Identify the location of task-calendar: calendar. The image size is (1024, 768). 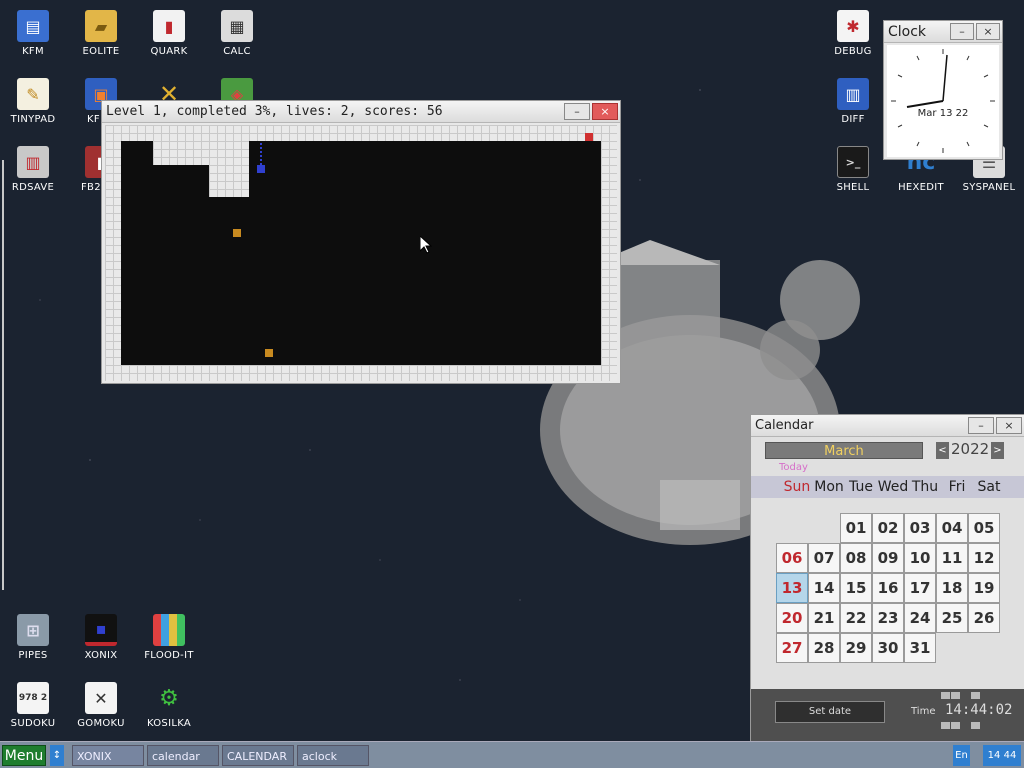
(183, 755).